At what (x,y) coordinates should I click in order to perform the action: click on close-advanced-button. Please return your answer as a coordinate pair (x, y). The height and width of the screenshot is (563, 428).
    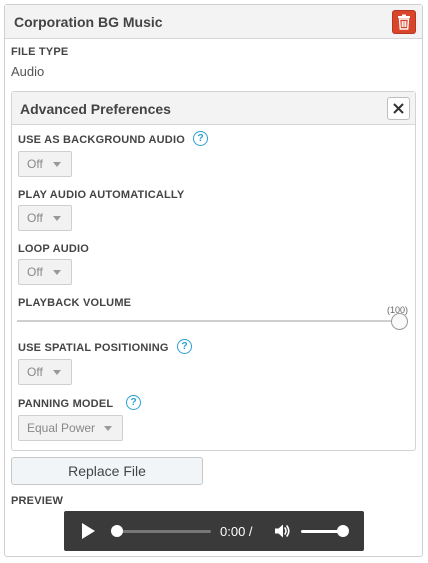
    Looking at the image, I should click on (398, 108).